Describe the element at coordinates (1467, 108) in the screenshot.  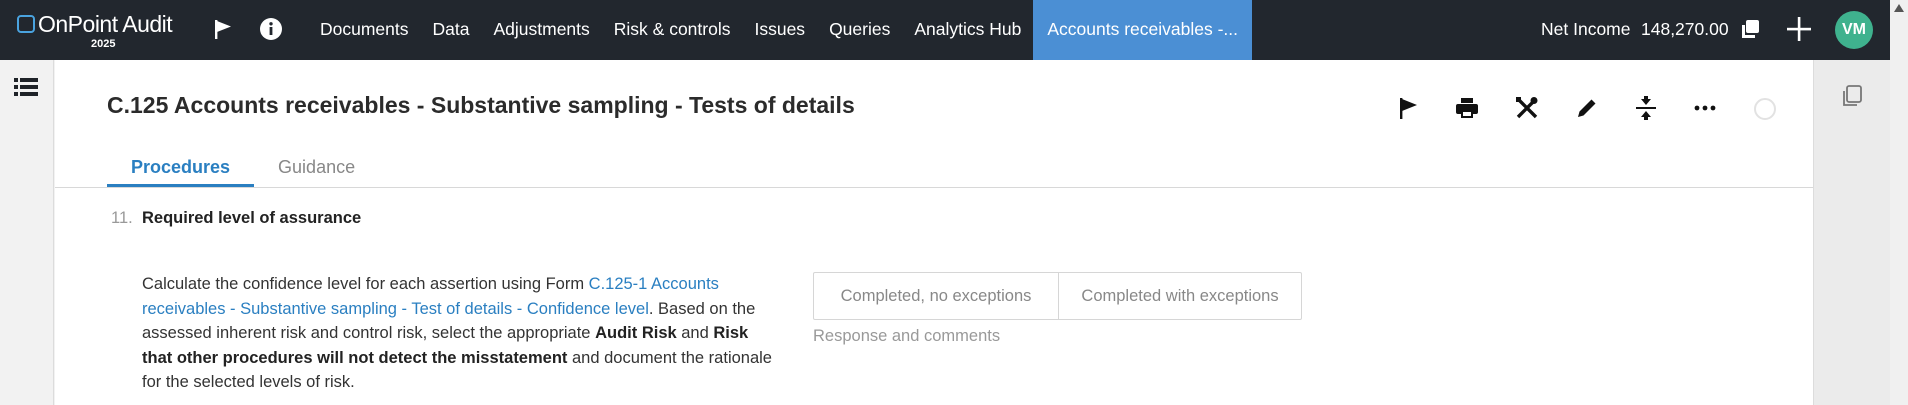
I see `print-icon` at that location.